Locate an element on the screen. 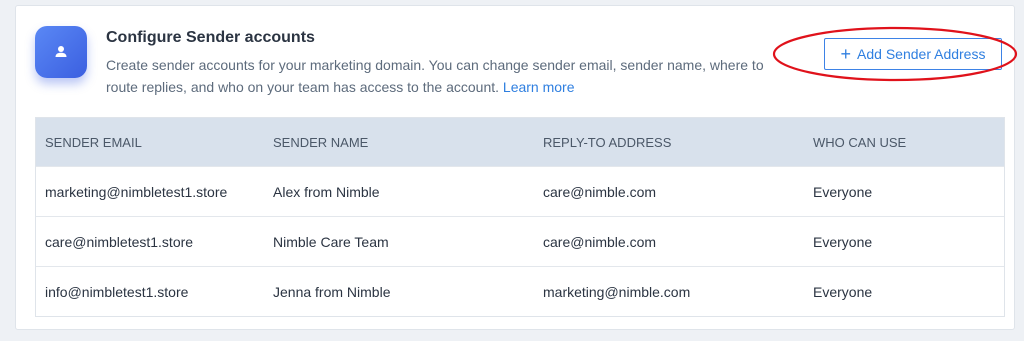 This screenshot has height=341, width=1024. add-sender-address-button: + Add Sender Address is located at coordinates (913, 54).